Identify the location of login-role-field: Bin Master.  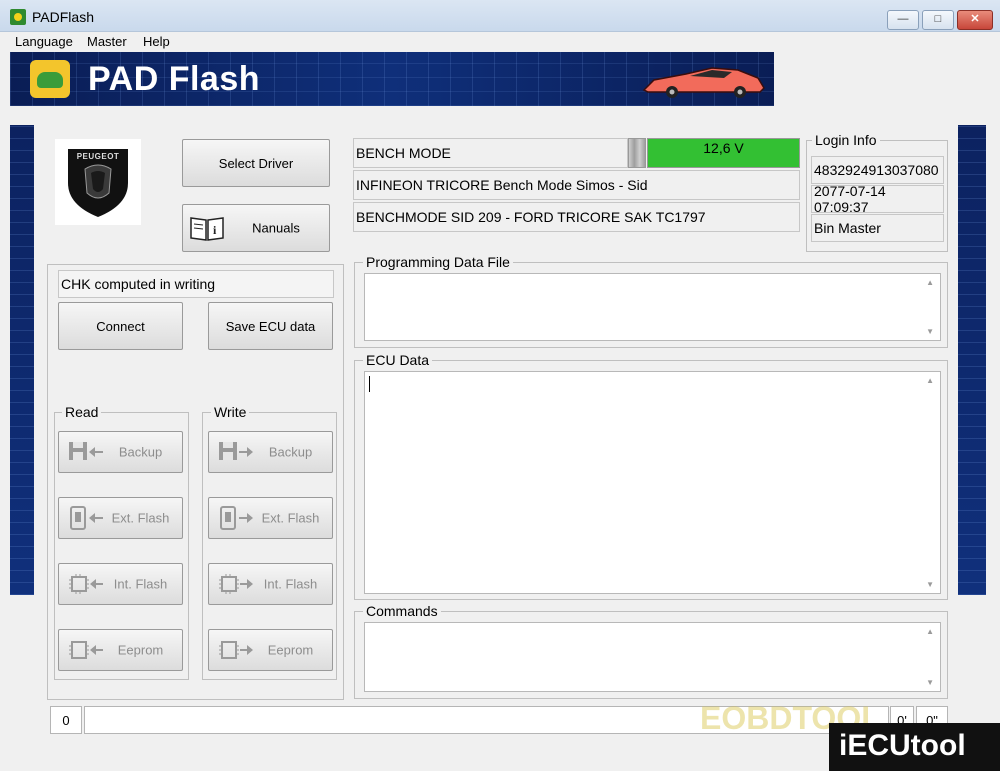
(877, 228).